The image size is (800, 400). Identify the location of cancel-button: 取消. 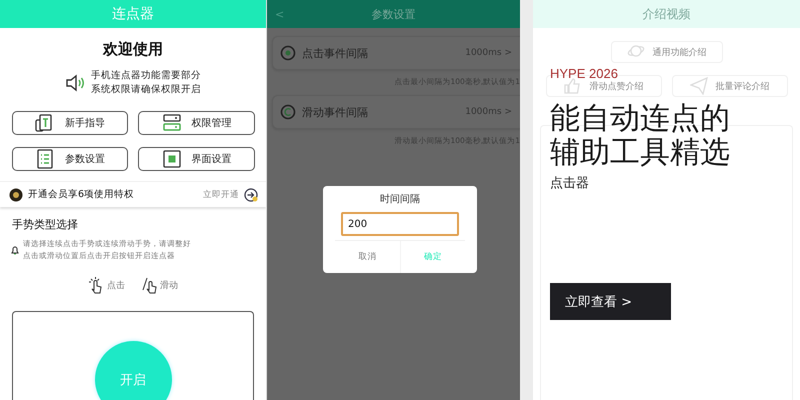
(367, 257).